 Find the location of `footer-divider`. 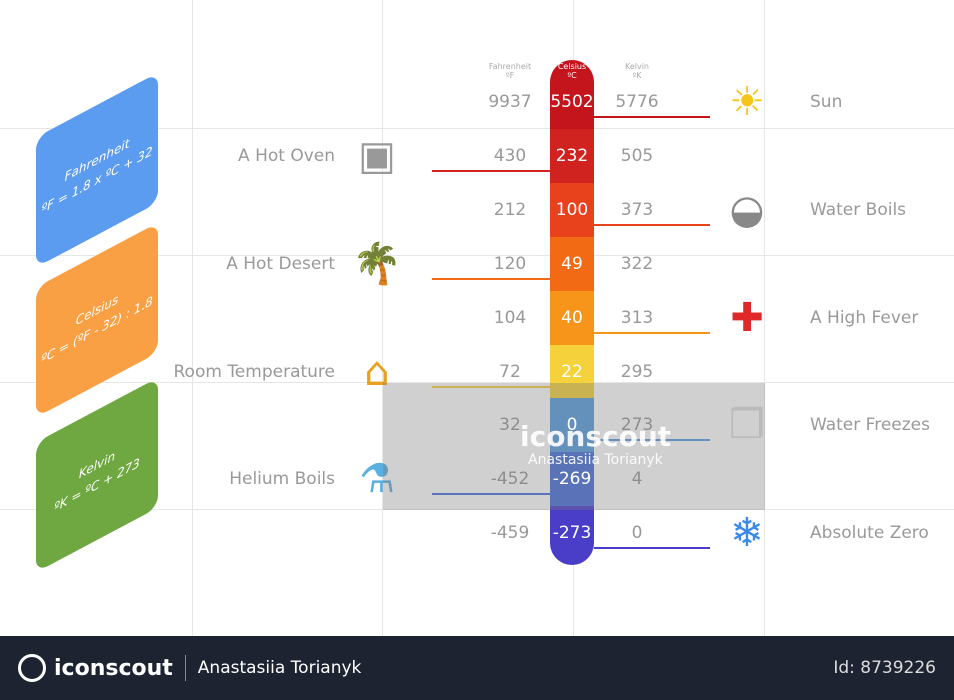

footer-divider is located at coordinates (185, 668).